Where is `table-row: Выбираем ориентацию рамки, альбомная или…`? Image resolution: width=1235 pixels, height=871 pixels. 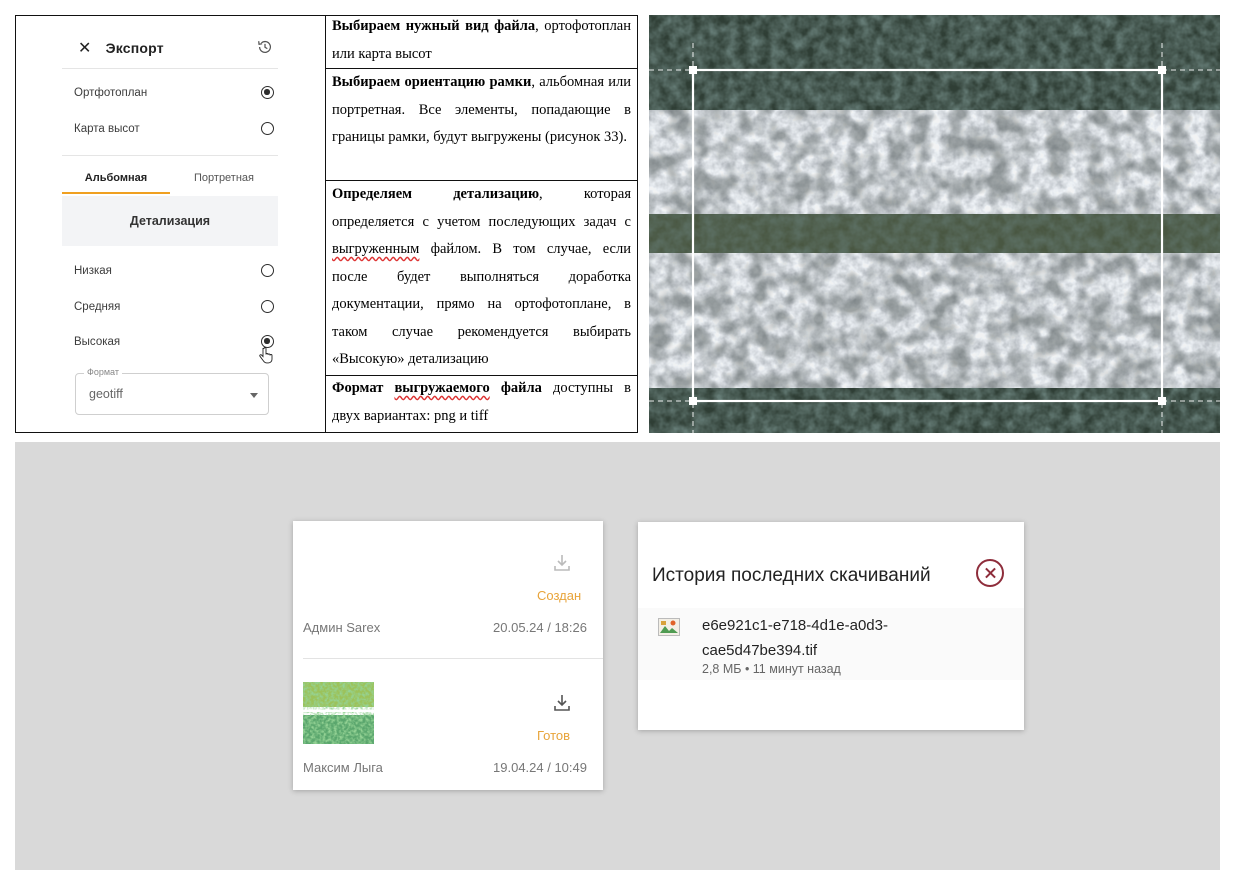
table-row: Выбираем ориентацию рамки, альбомная или… is located at coordinates (481, 110).